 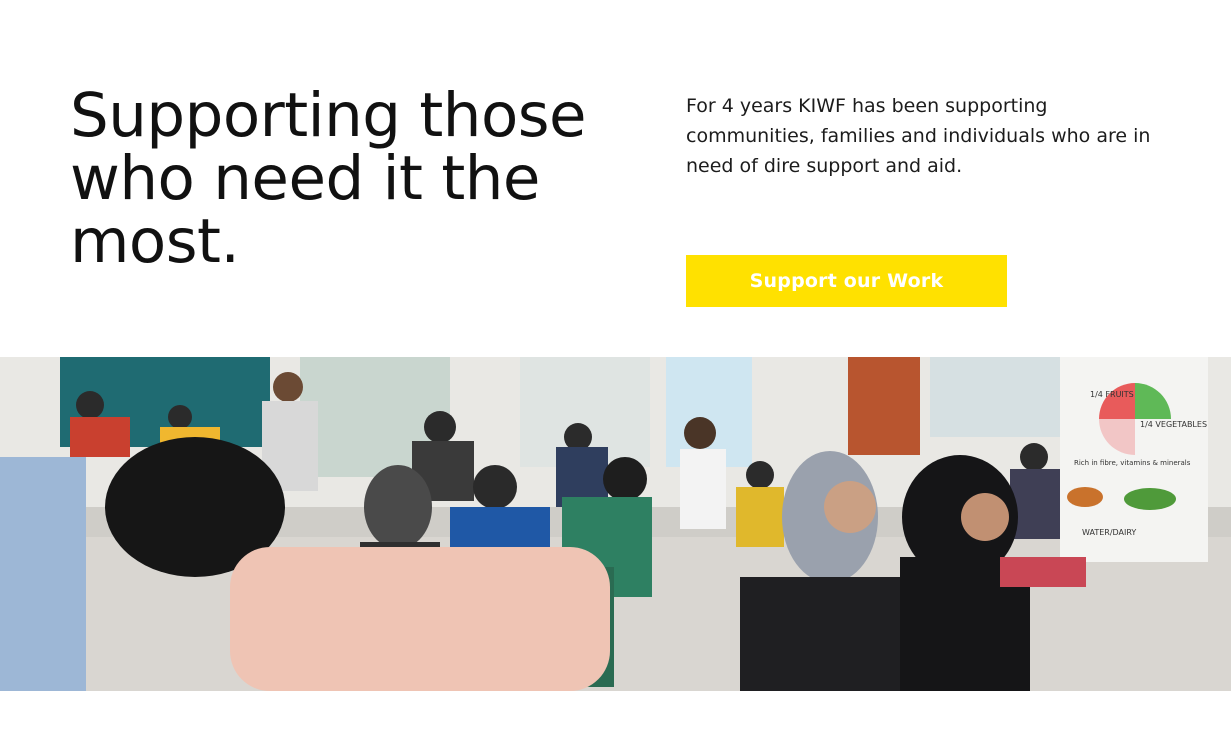 I want to click on poster-caption: Rich in fibre, vitamins & minerals, so click(x=1132, y=463).